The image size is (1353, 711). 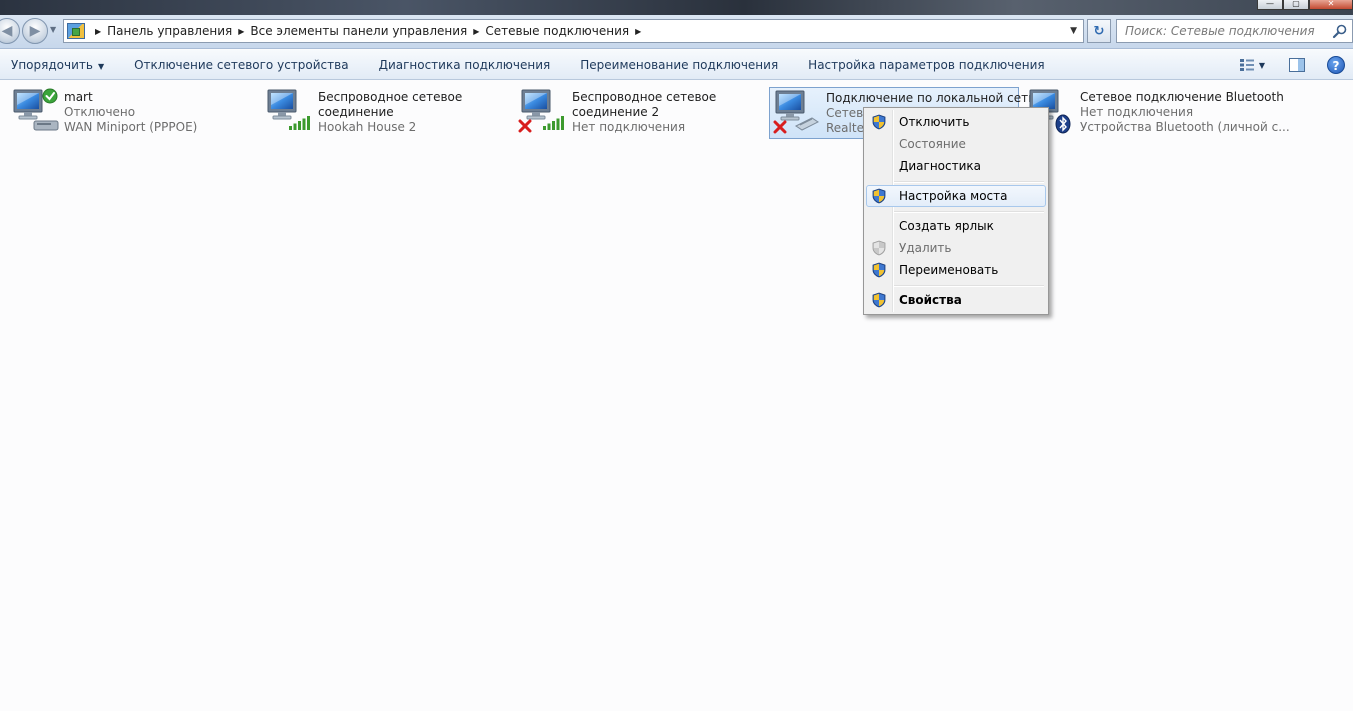 What do you see at coordinates (679, 65) in the screenshot?
I see `rename-connection-button: Переименование подключения` at bounding box center [679, 65].